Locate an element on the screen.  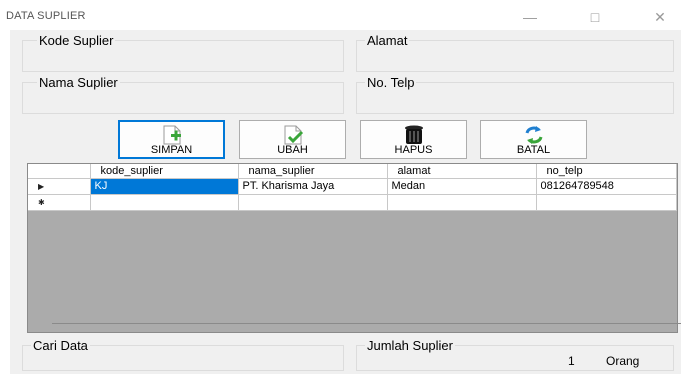
column-header-kode-suplier: kode_suplier is located at coordinates (164, 171).